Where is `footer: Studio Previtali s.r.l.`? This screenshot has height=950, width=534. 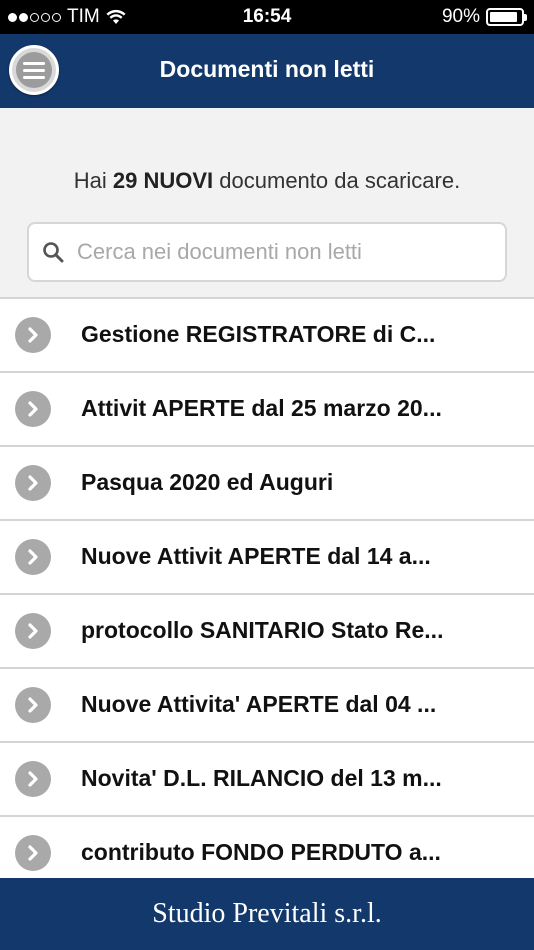 footer: Studio Previtali s.r.l. is located at coordinates (267, 914).